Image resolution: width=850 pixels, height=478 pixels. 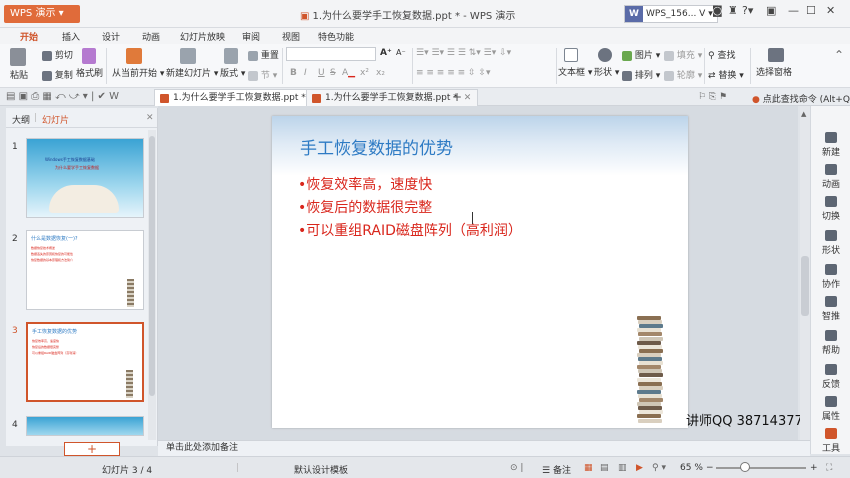 What do you see at coordinates (138, 63) in the screenshot?
I see `play-from-current-button: 从当前开始 ▾` at bounding box center [138, 63].